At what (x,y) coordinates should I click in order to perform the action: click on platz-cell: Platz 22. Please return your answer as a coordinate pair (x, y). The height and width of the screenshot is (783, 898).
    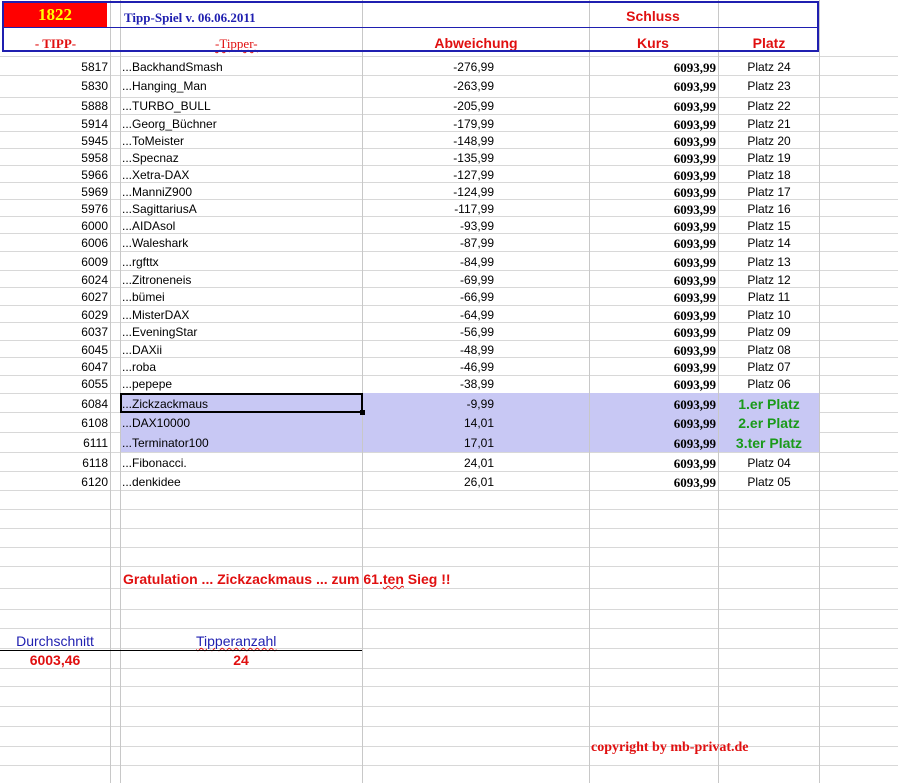
    Looking at the image, I should click on (769, 106).